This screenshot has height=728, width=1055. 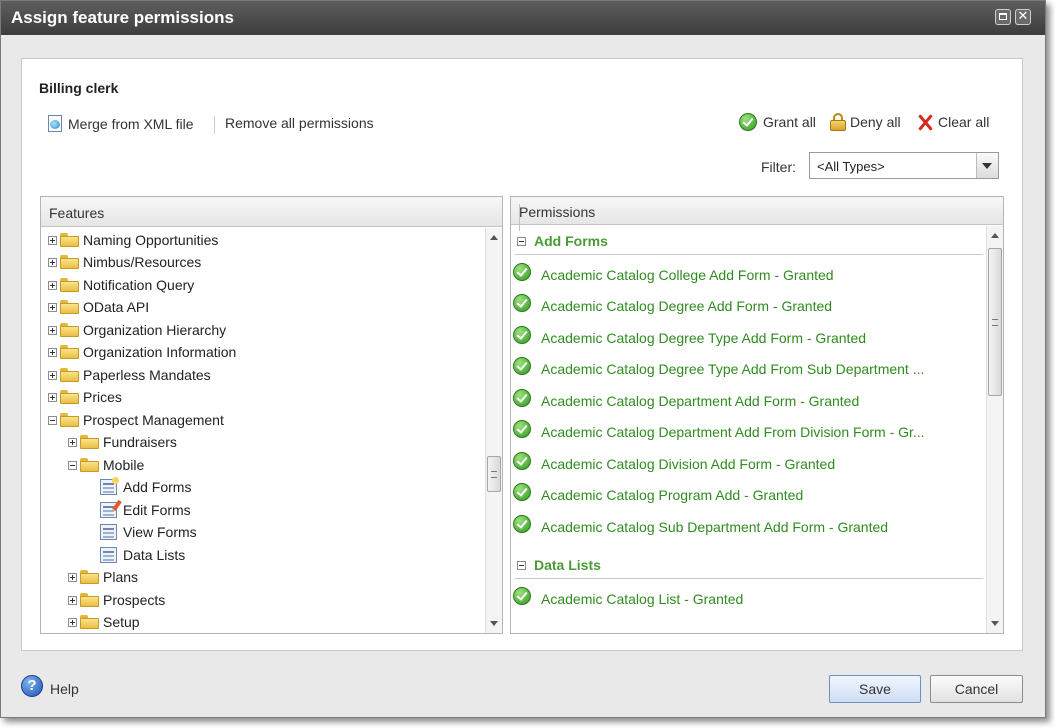 I want to click on tree-item: Notification Query, so click(x=121, y=285).